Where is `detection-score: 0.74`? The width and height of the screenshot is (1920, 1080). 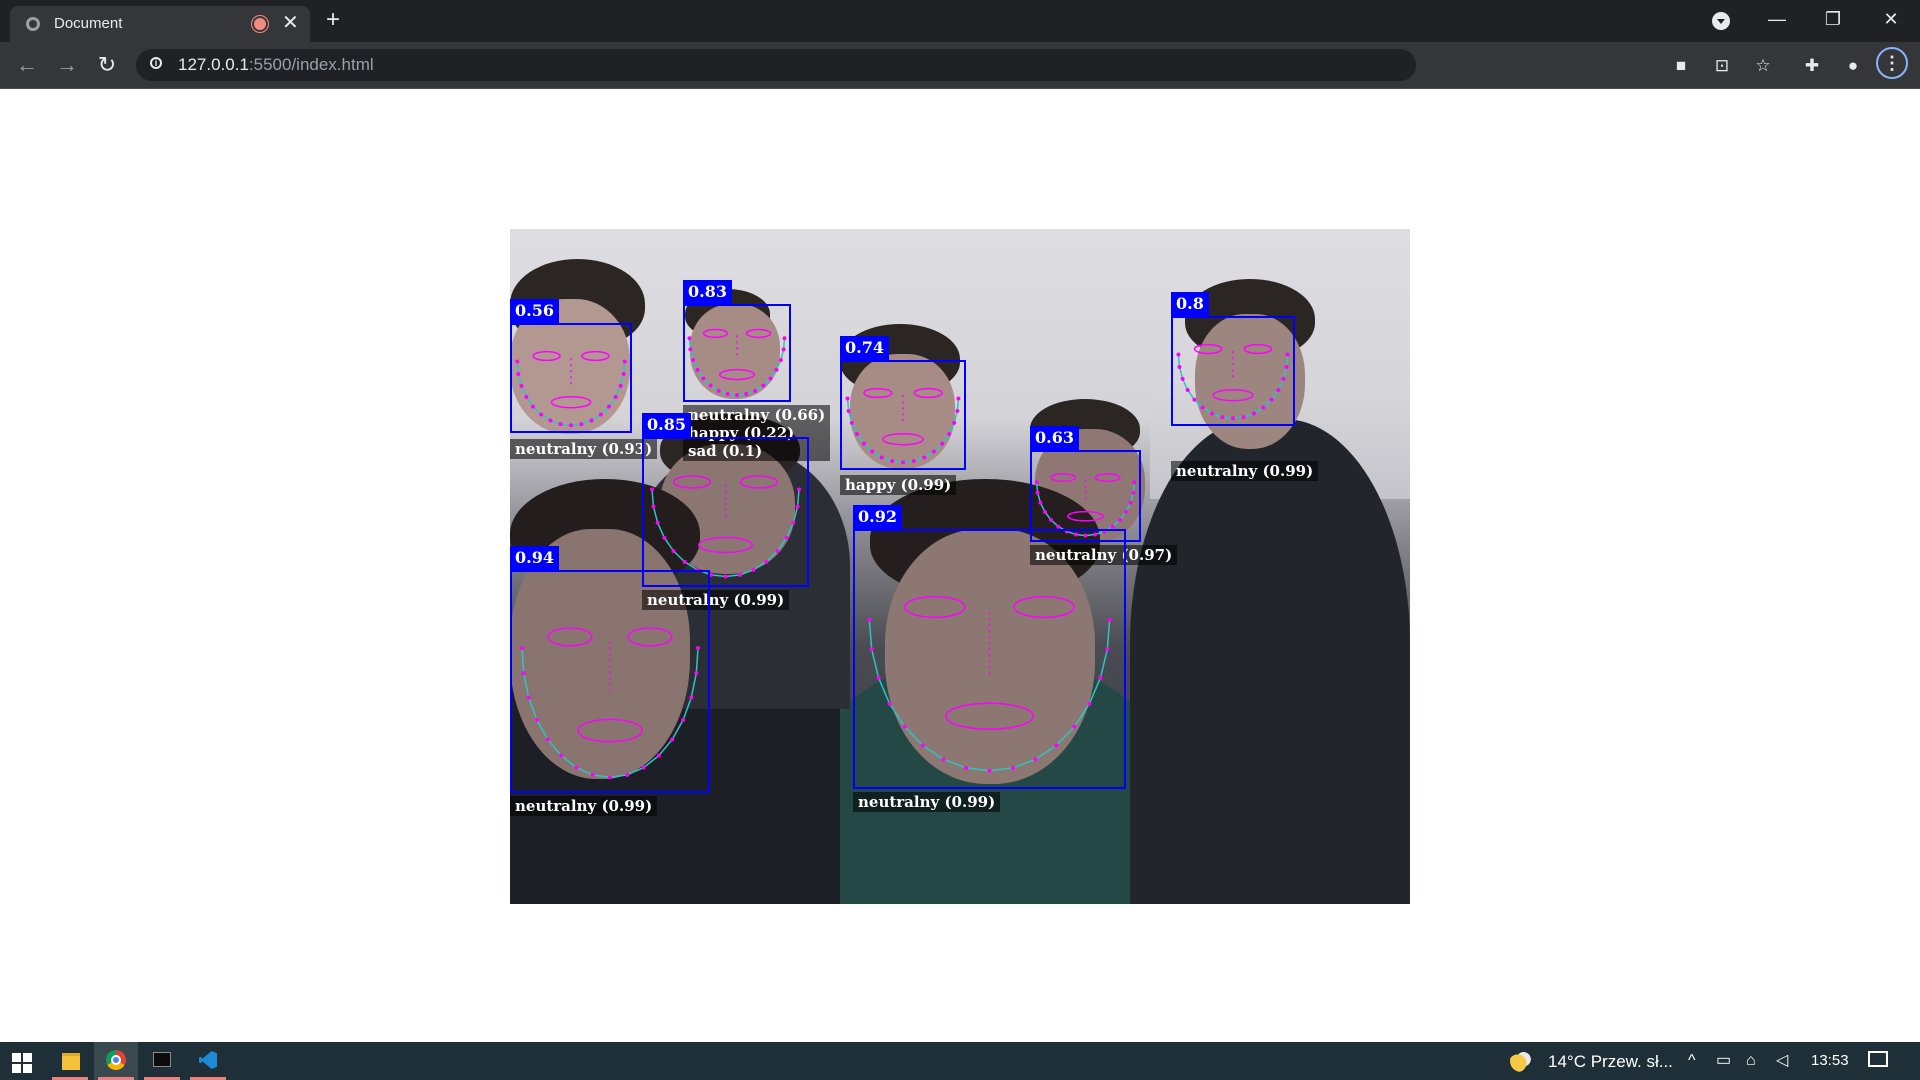
detection-score: 0.74 is located at coordinates (864, 348).